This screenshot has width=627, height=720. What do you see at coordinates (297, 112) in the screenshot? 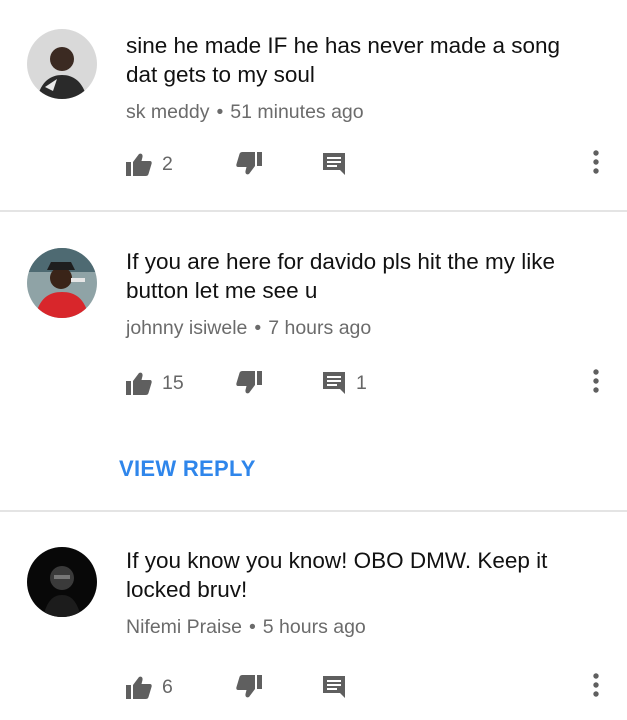
I see `comment-time: 51 minutes ago` at bounding box center [297, 112].